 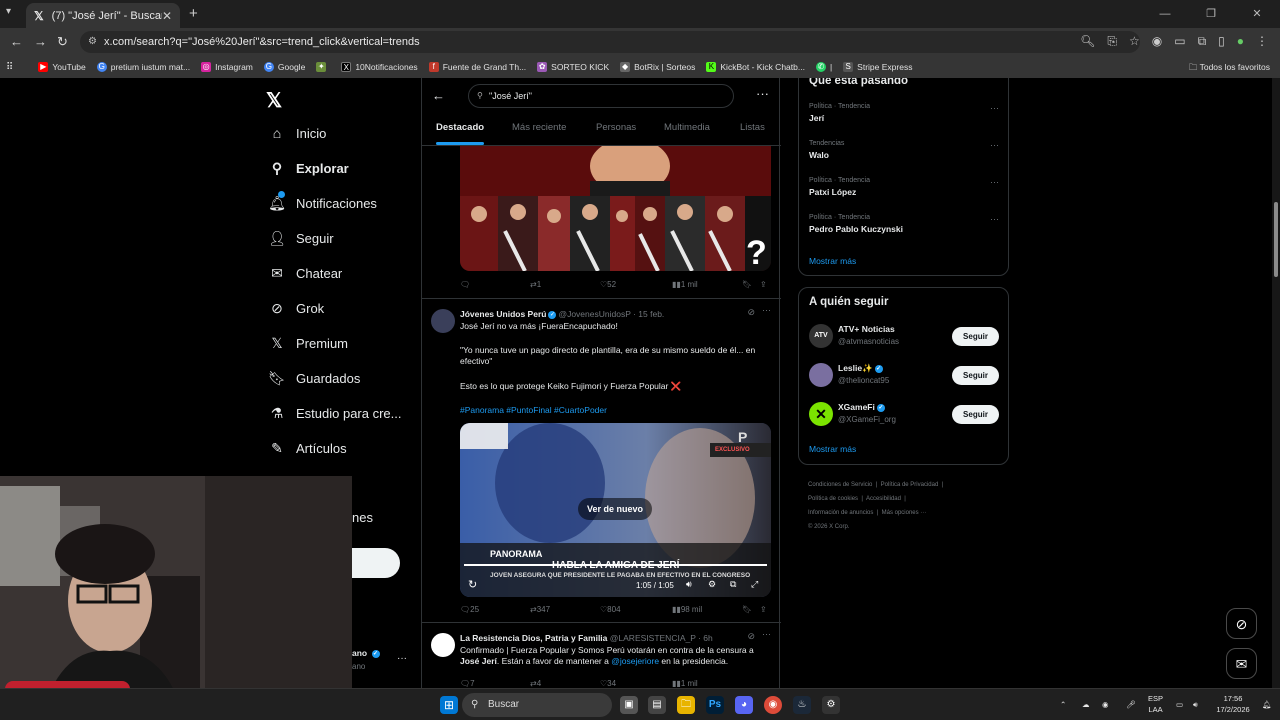 What do you see at coordinates (1134, 41) in the screenshot?
I see `star-icon: ☆` at bounding box center [1134, 41].